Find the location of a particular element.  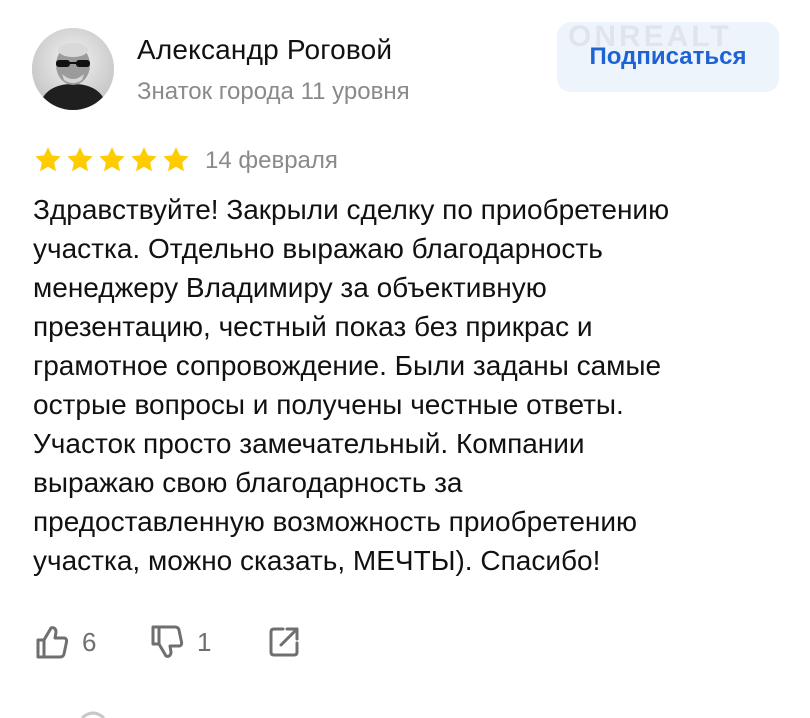

share-button is located at coordinates (284, 642).